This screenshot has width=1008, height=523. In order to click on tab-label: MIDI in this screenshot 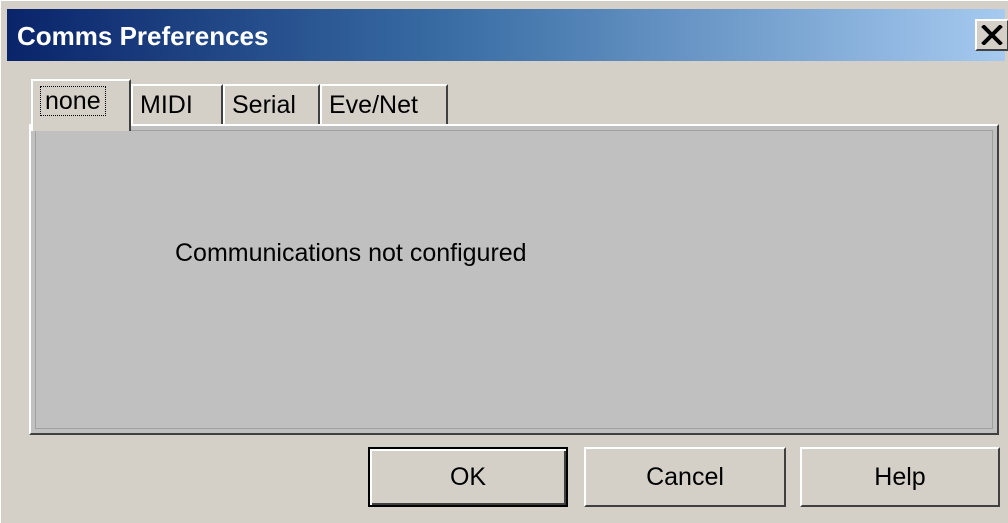, I will do `click(166, 105)`.